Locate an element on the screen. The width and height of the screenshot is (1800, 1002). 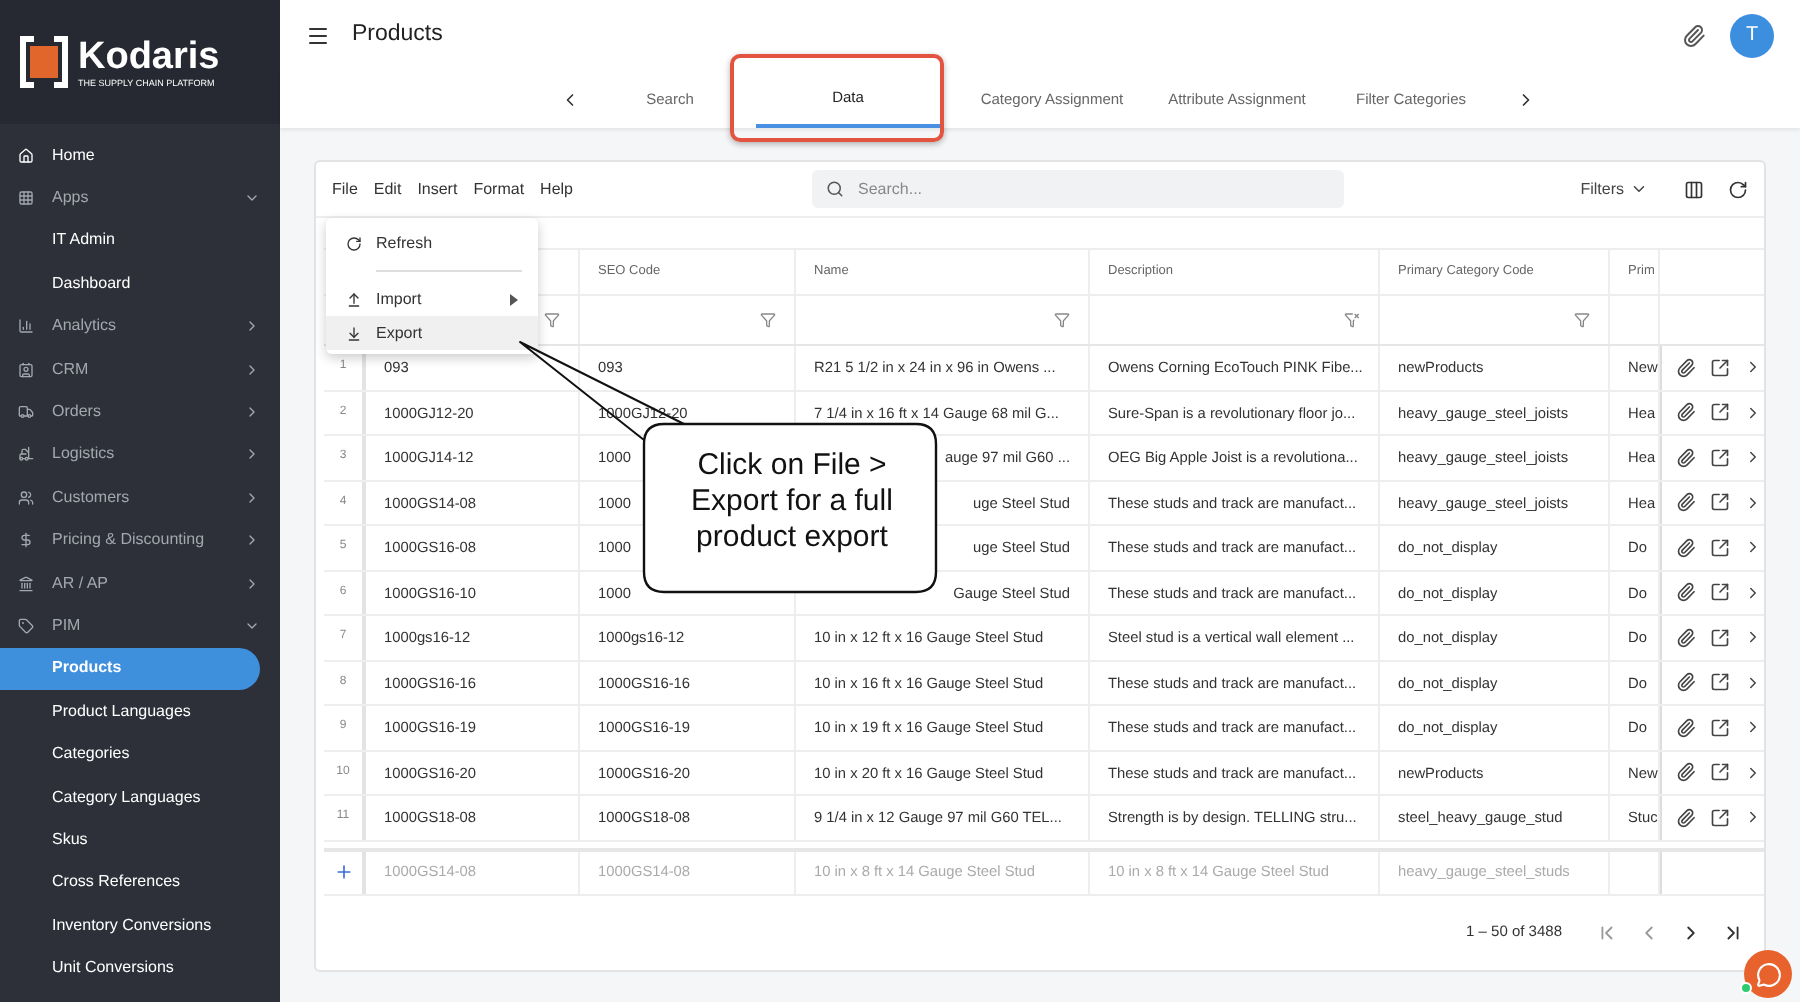
callout-text: Click on File > Export for a full product export is located at coordinates (792, 502).